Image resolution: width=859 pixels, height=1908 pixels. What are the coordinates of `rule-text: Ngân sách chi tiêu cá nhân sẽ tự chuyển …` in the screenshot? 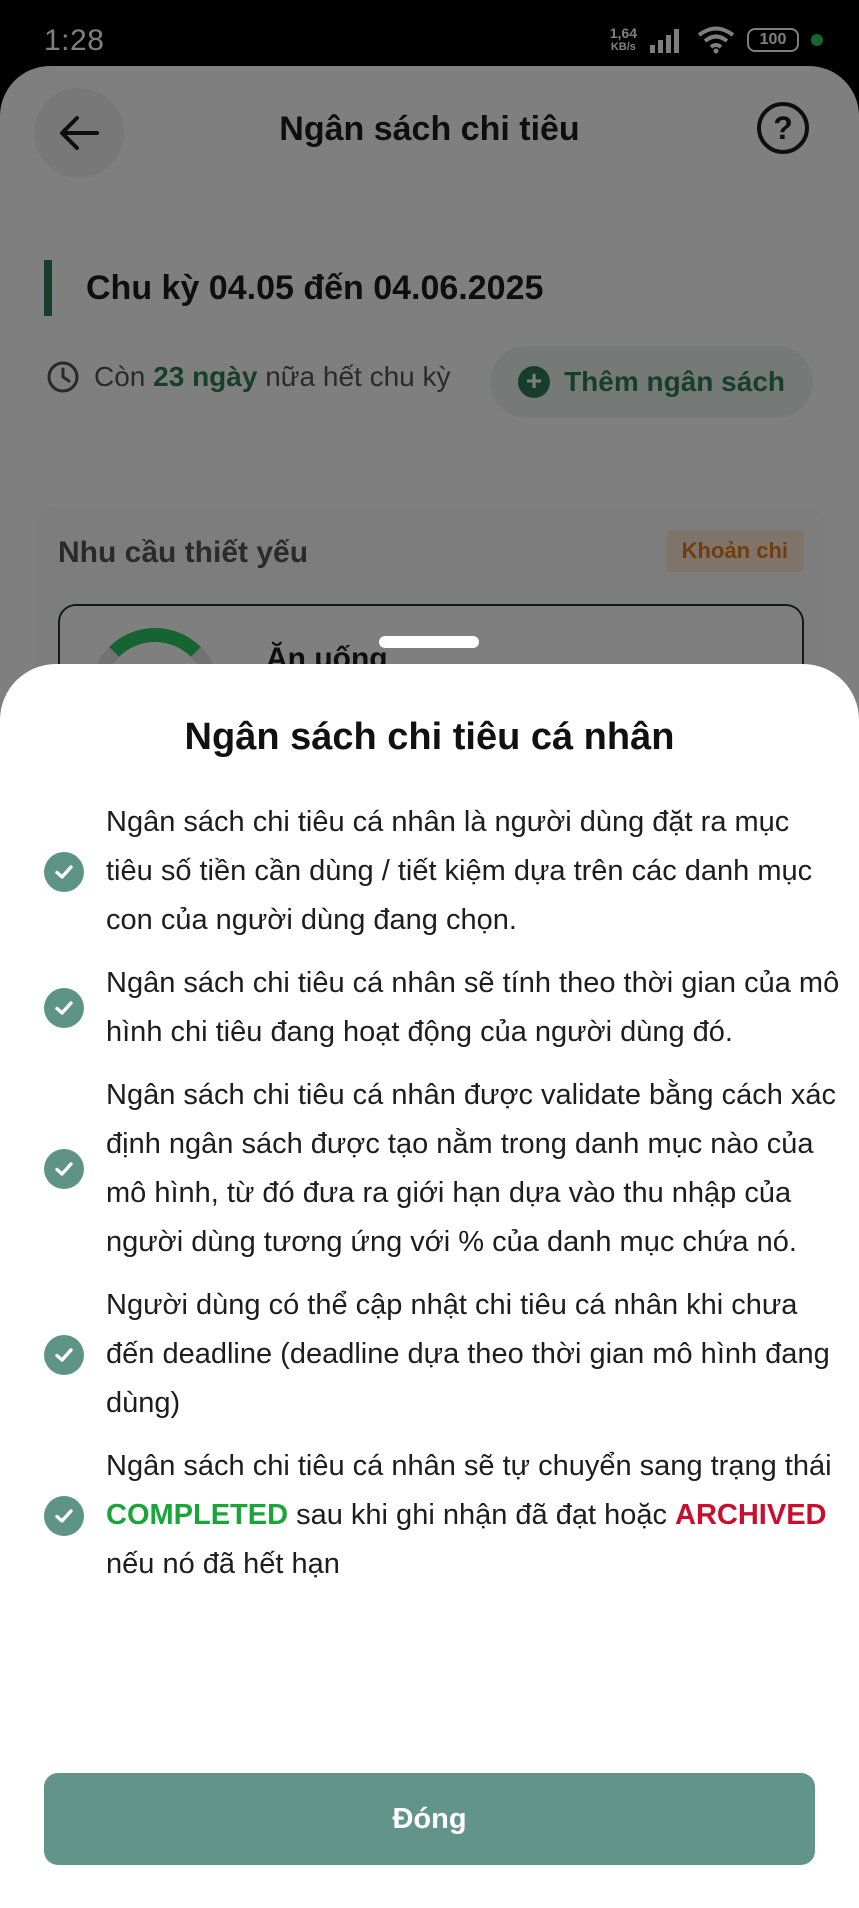 It's located at (475, 1515).